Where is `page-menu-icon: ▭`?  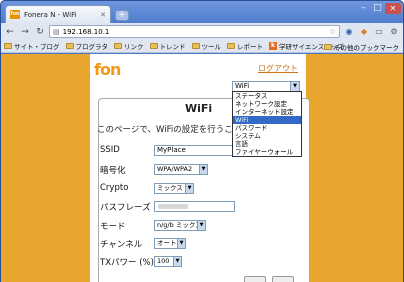 page-menu-icon: ▭ is located at coordinates (379, 32).